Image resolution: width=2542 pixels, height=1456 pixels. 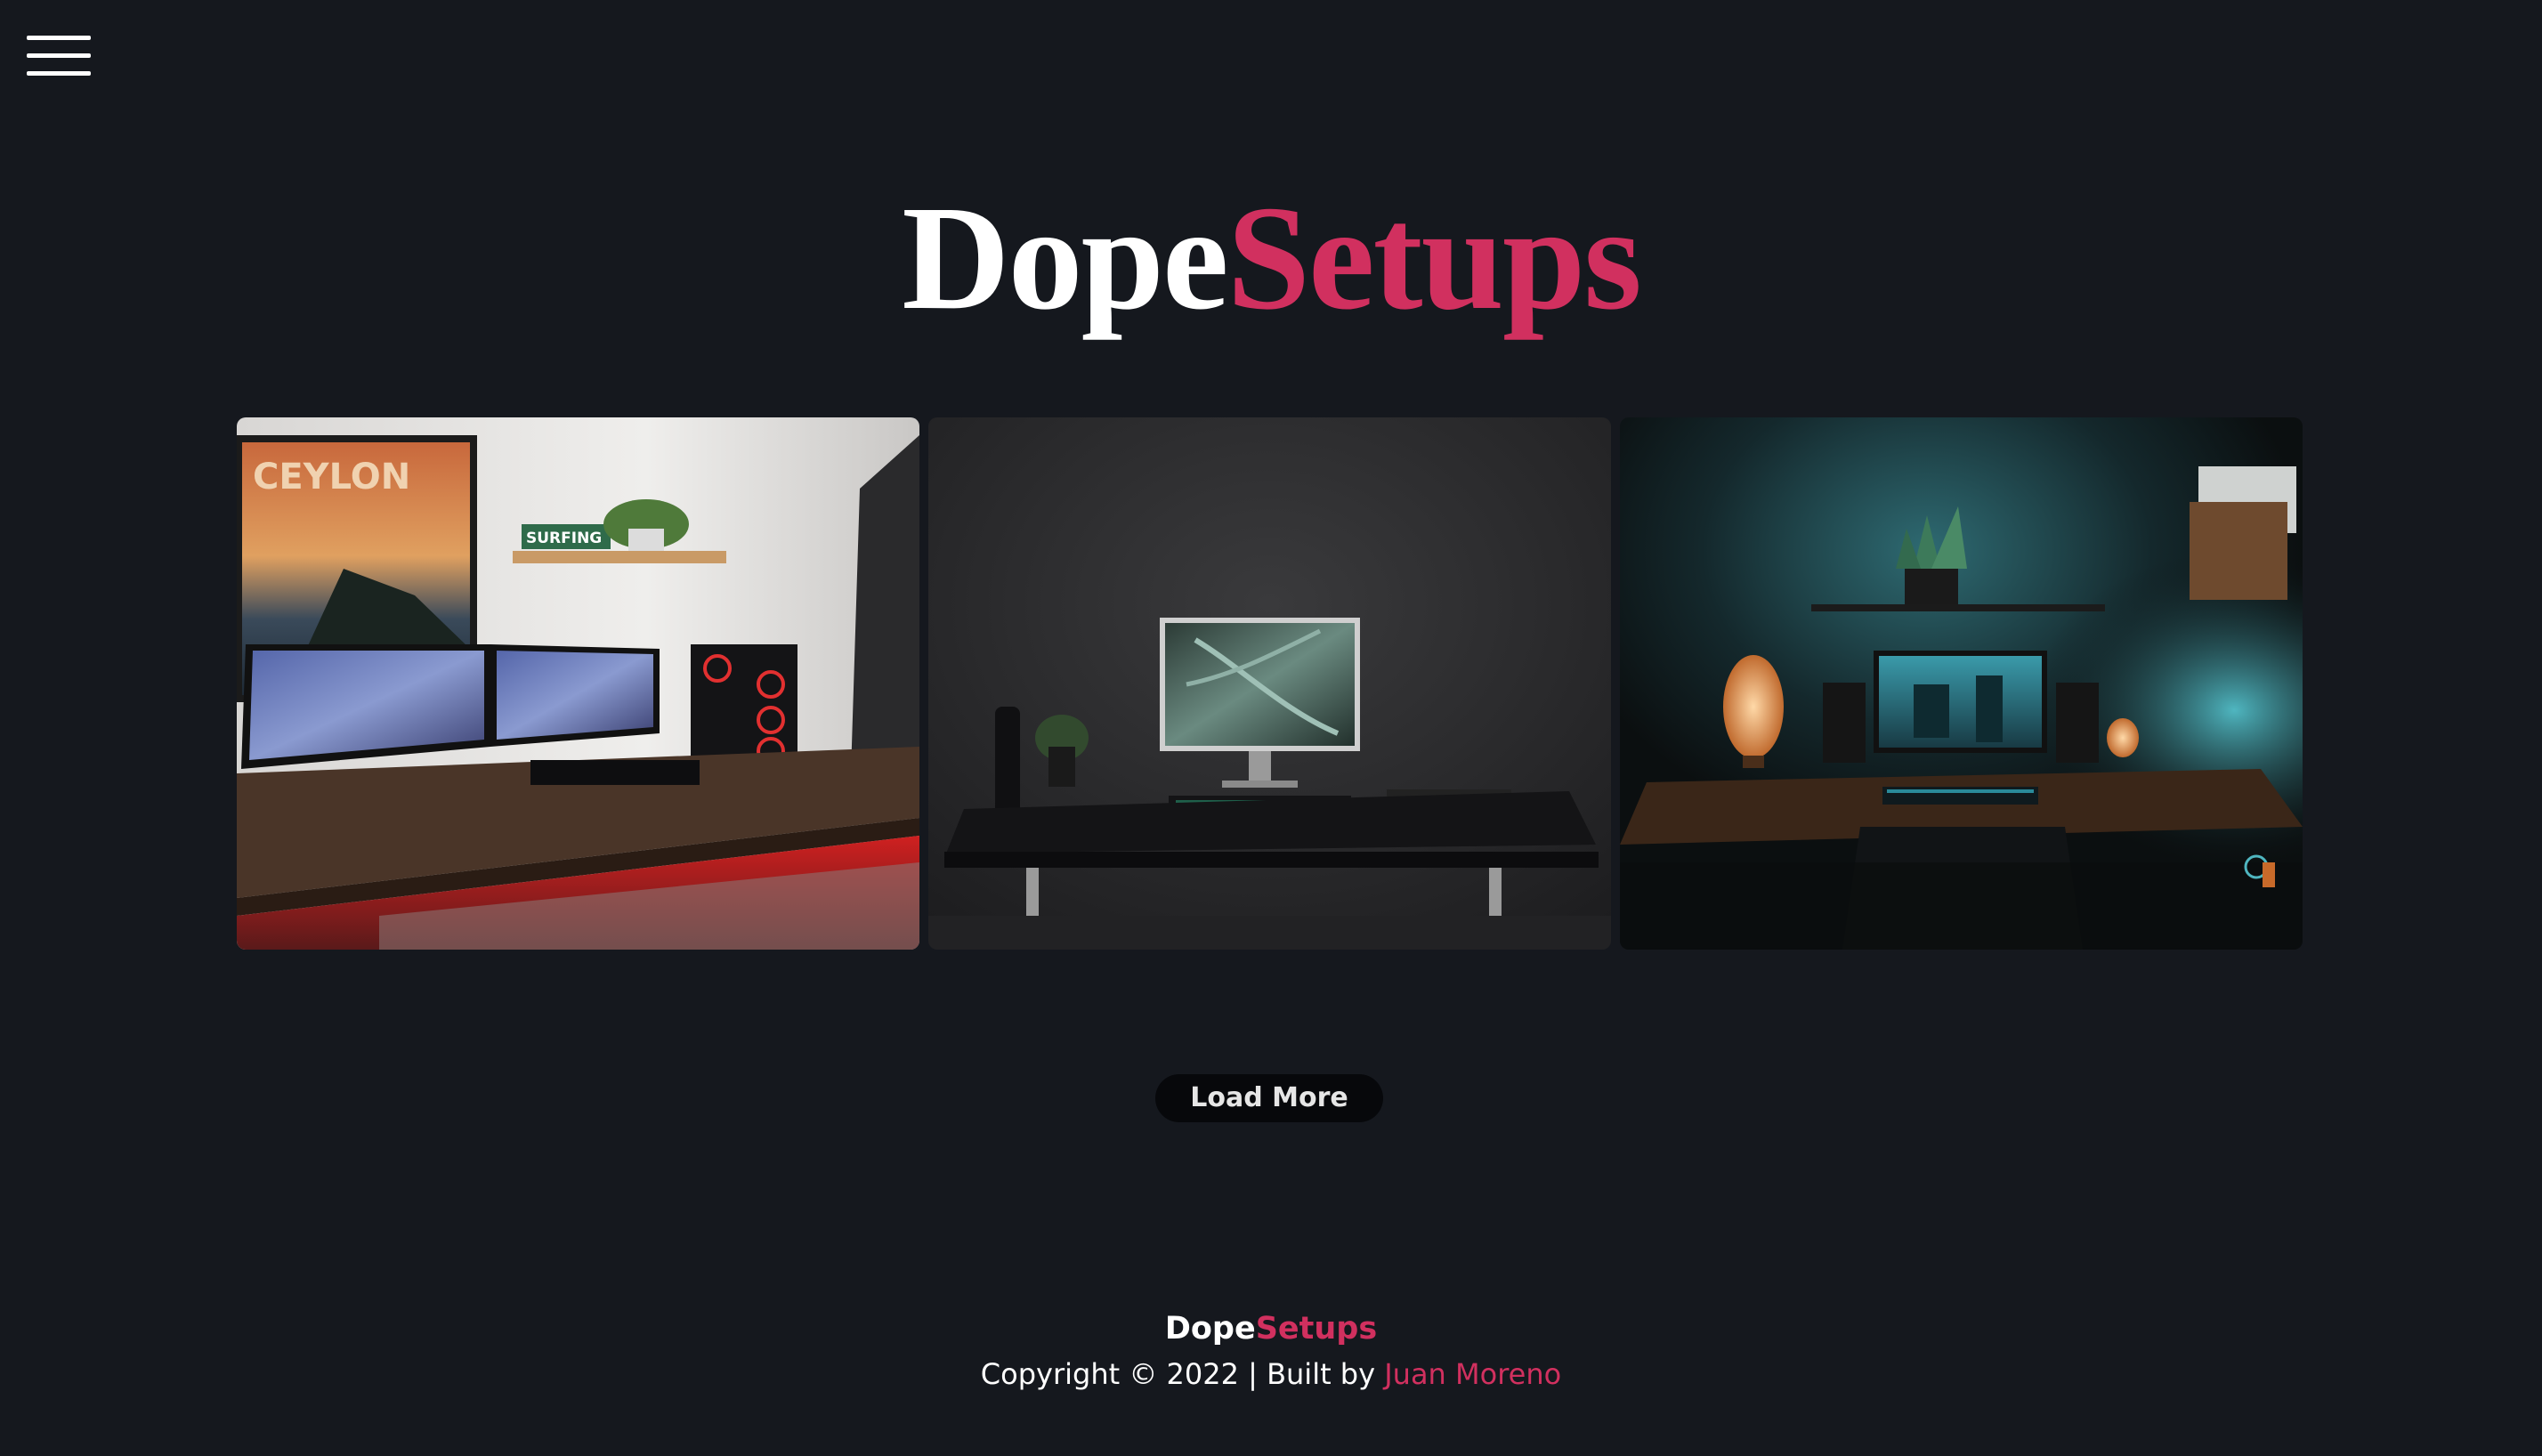 I want to click on svg-text: SURFING, so click(x=564, y=538).